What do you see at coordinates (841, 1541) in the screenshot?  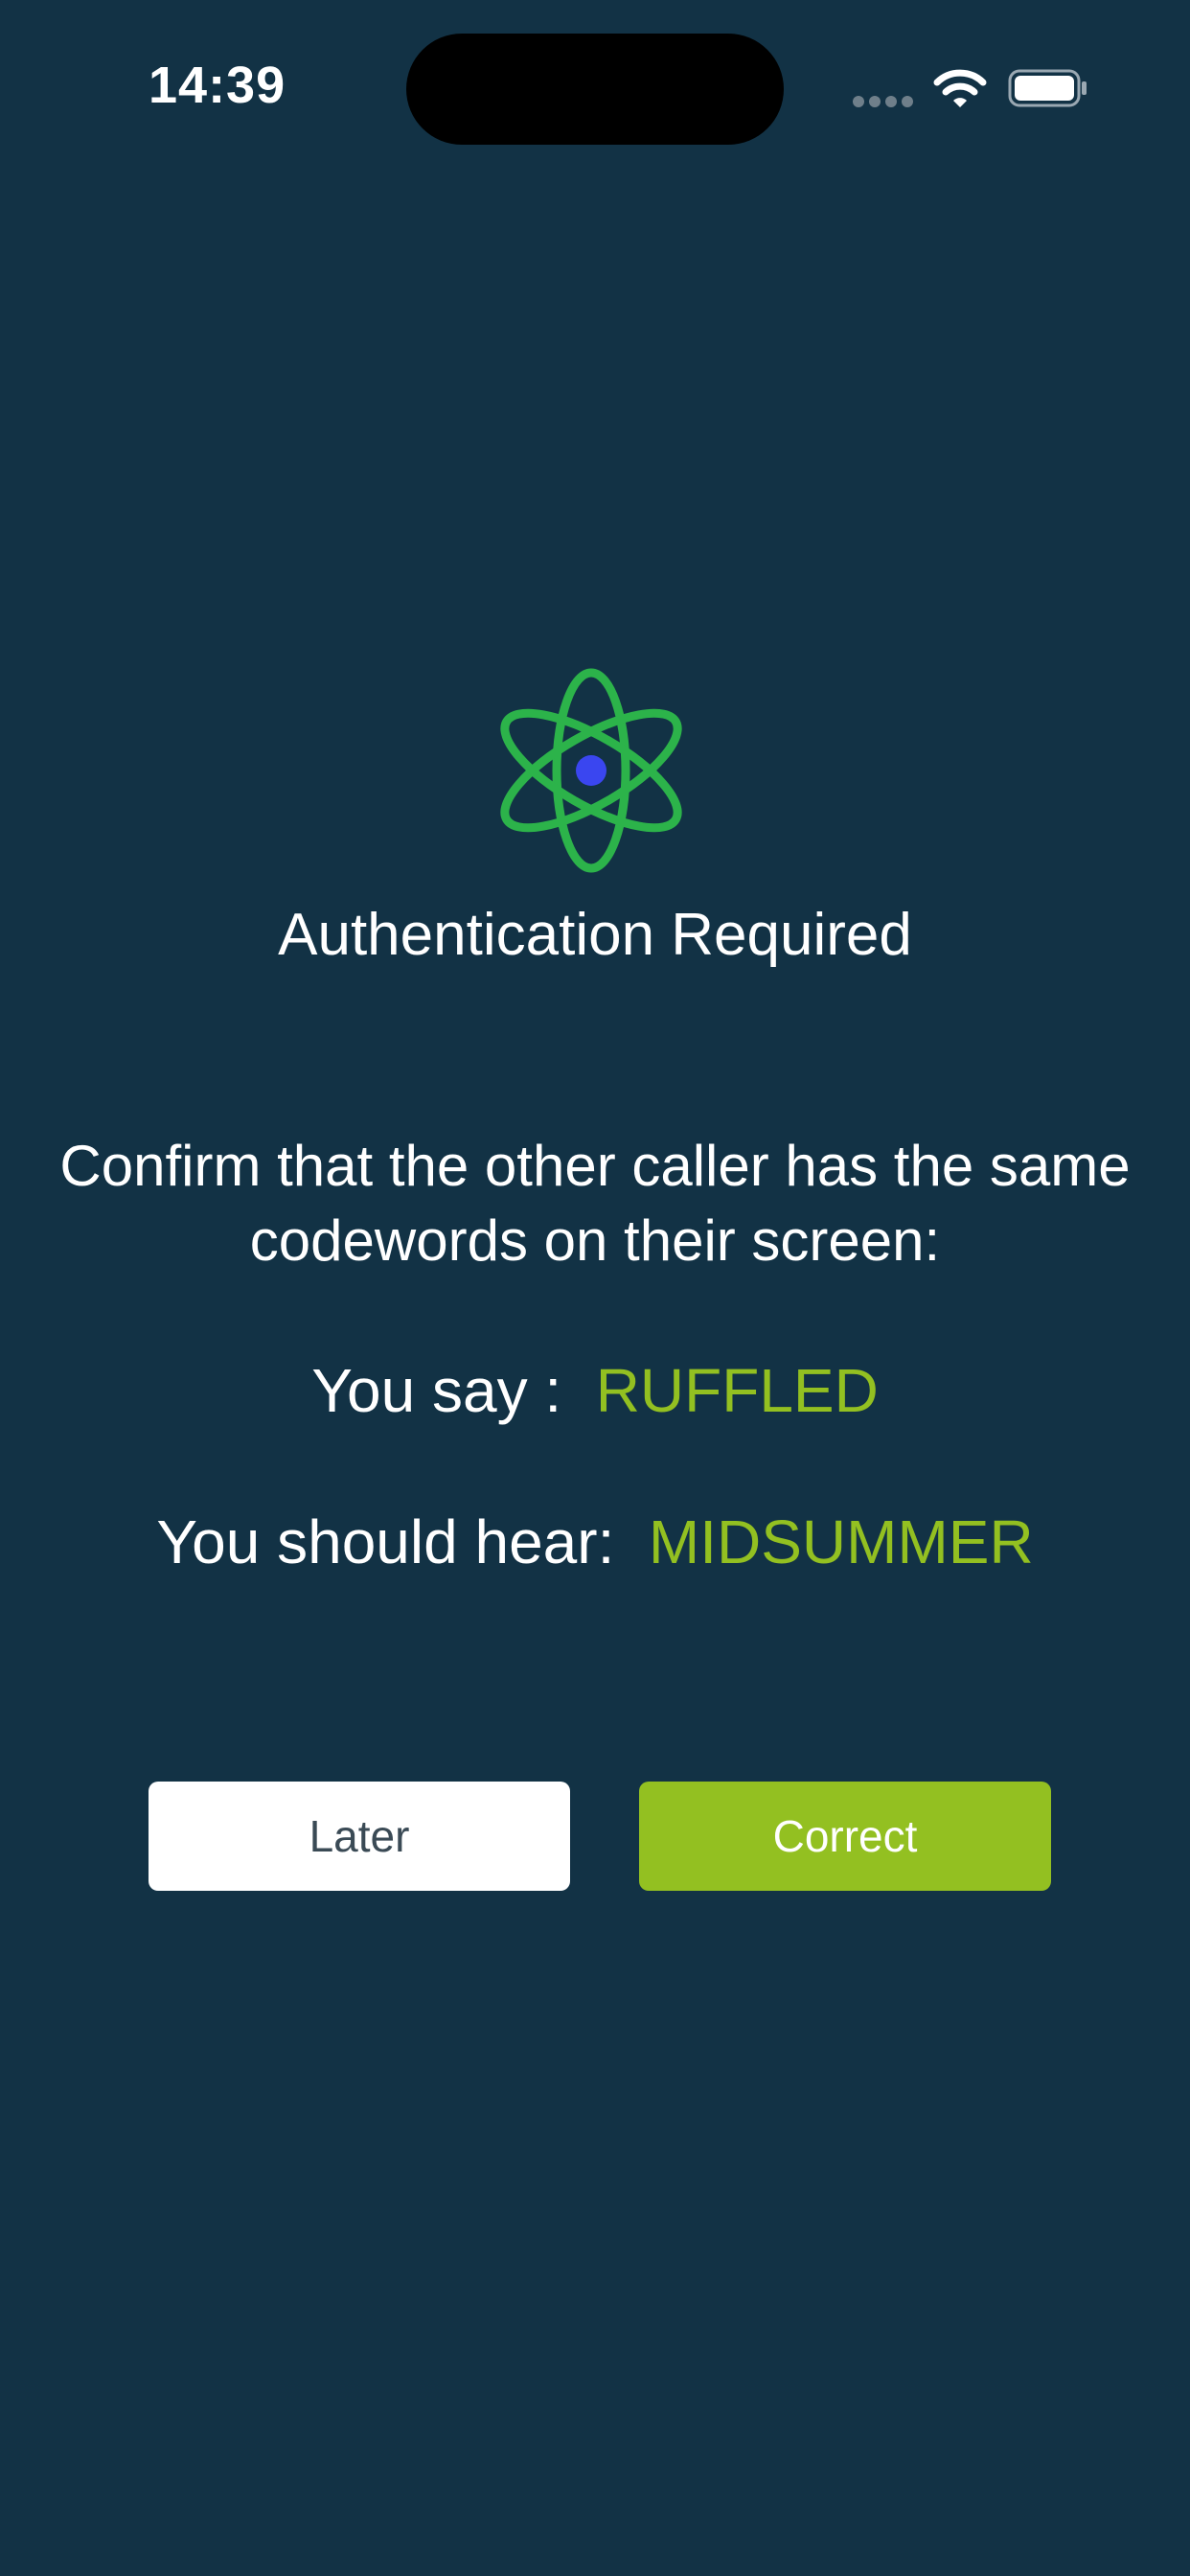 I see `hear-codeword: MIDSUMMER` at bounding box center [841, 1541].